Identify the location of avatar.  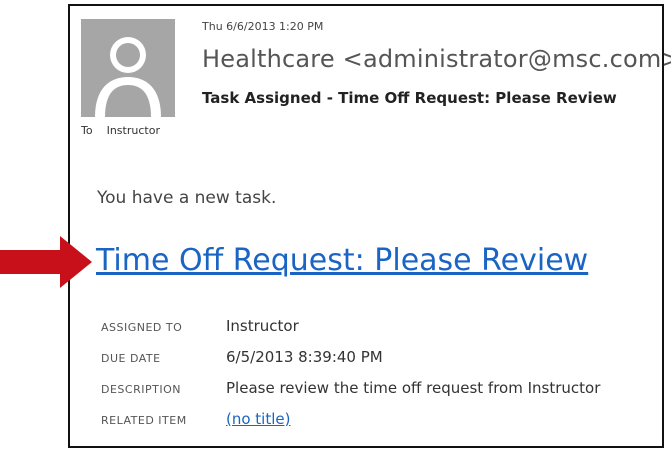
(128, 68).